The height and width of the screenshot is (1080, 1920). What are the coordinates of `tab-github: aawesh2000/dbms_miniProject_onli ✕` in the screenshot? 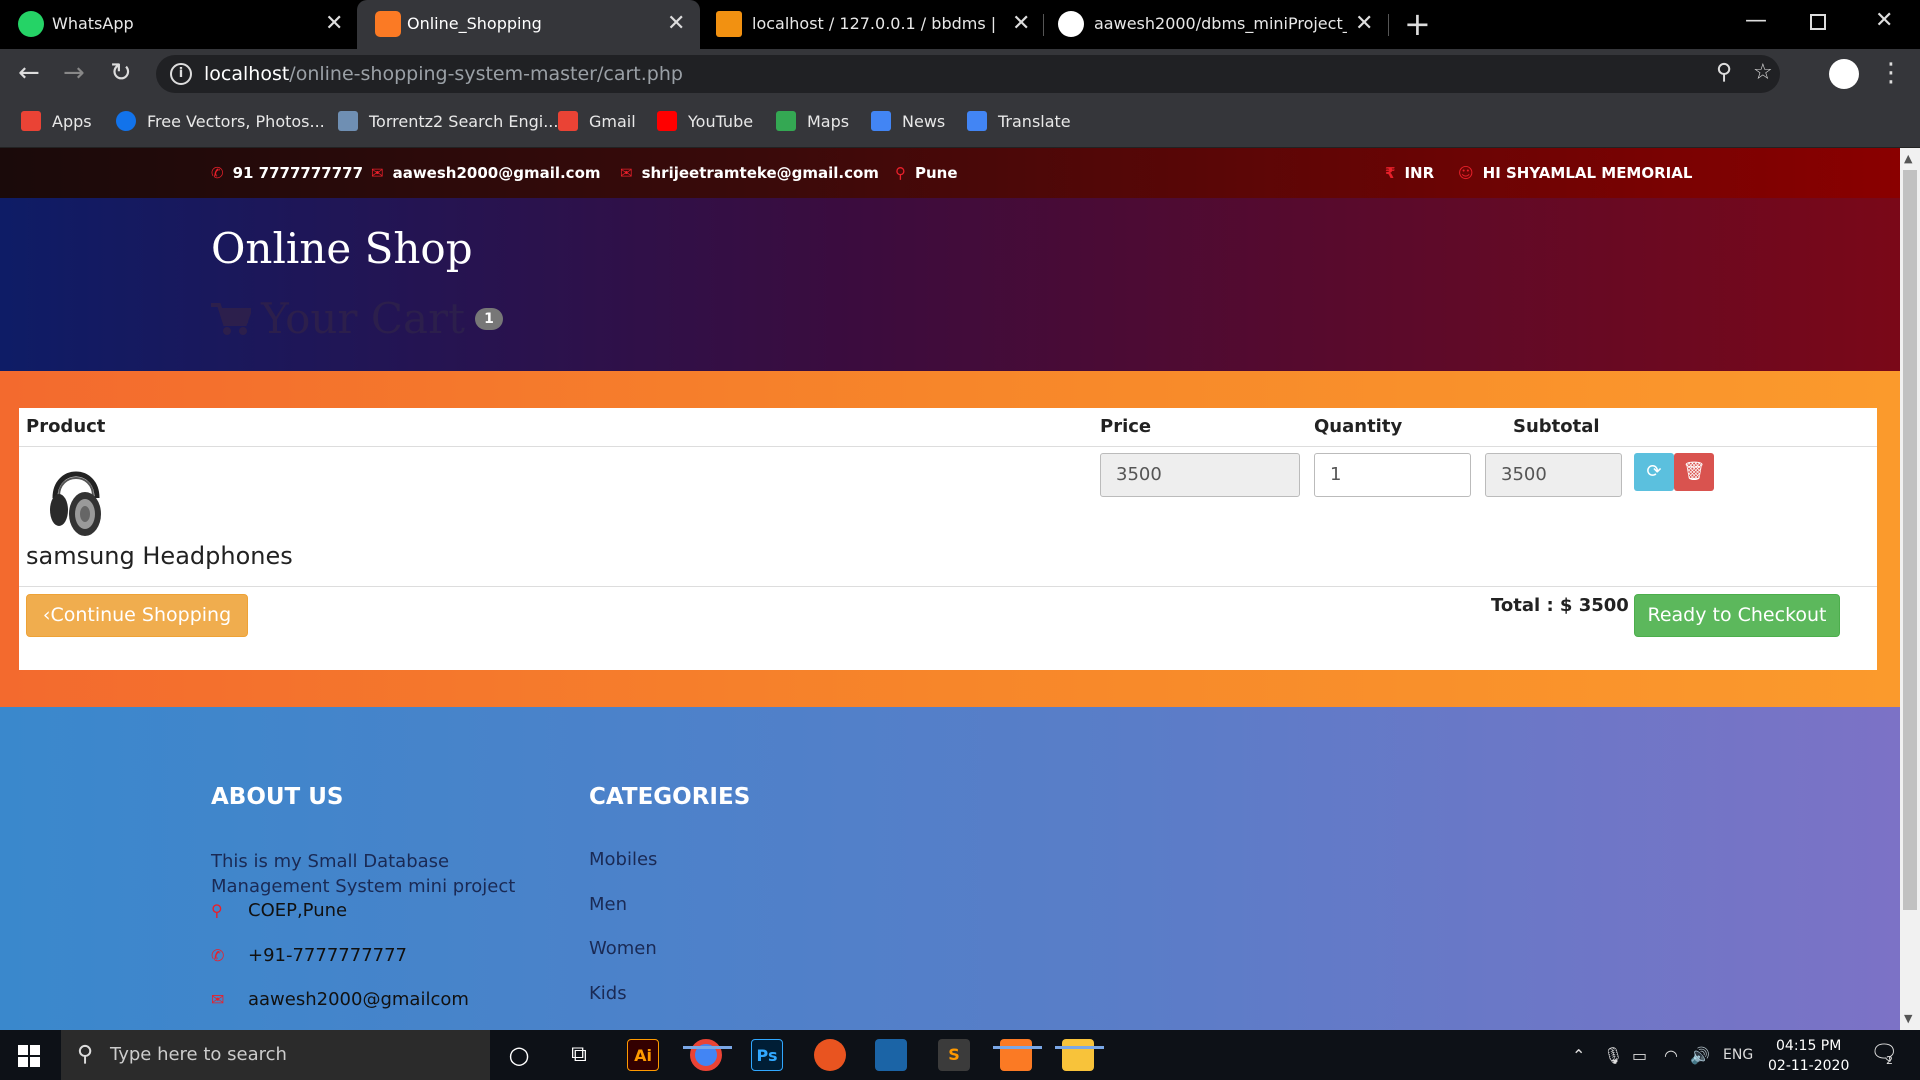 It's located at (1215, 24).